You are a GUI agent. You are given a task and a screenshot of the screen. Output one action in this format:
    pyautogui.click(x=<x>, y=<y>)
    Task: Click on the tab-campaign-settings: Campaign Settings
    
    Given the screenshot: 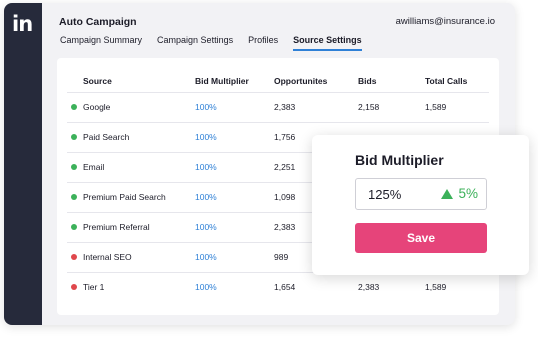 What is the action you would take?
    pyautogui.click(x=195, y=43)
    